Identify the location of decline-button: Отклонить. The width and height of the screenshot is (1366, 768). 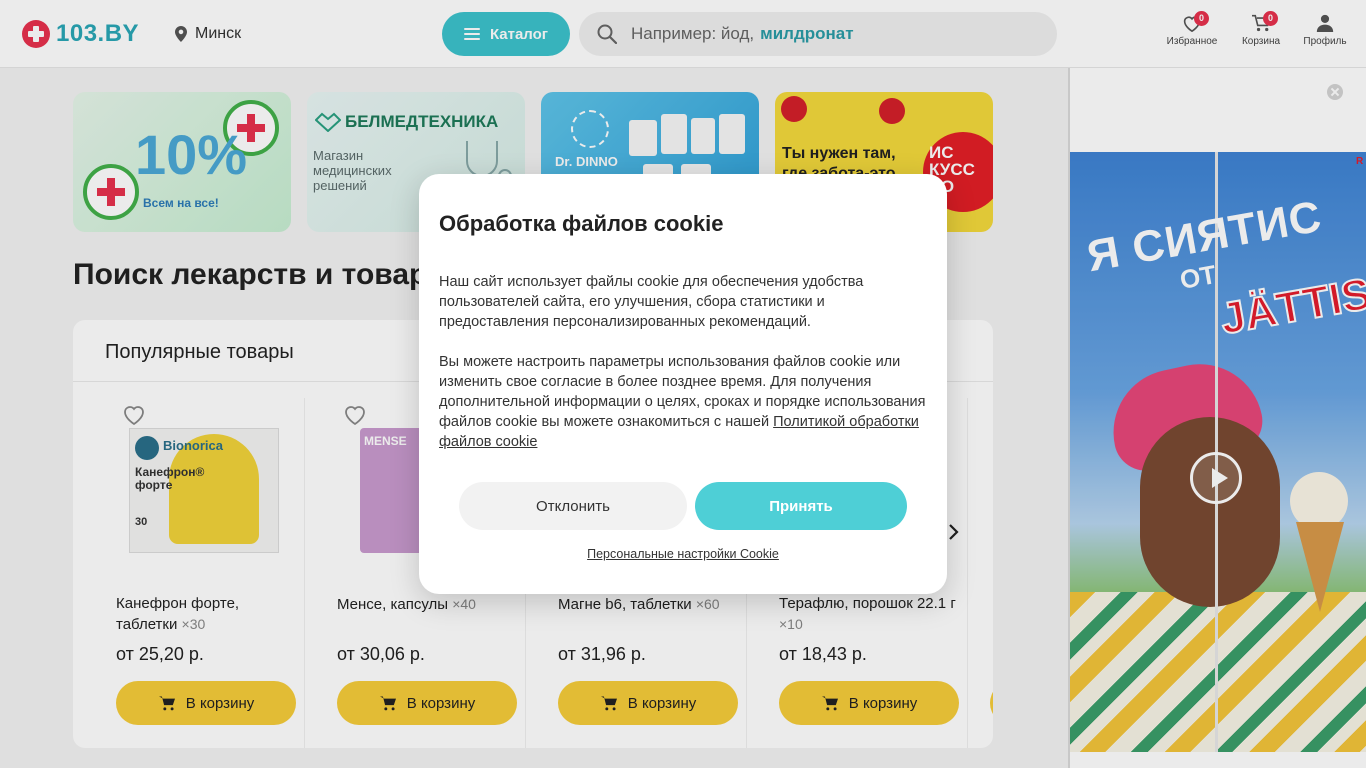
(573, 506).